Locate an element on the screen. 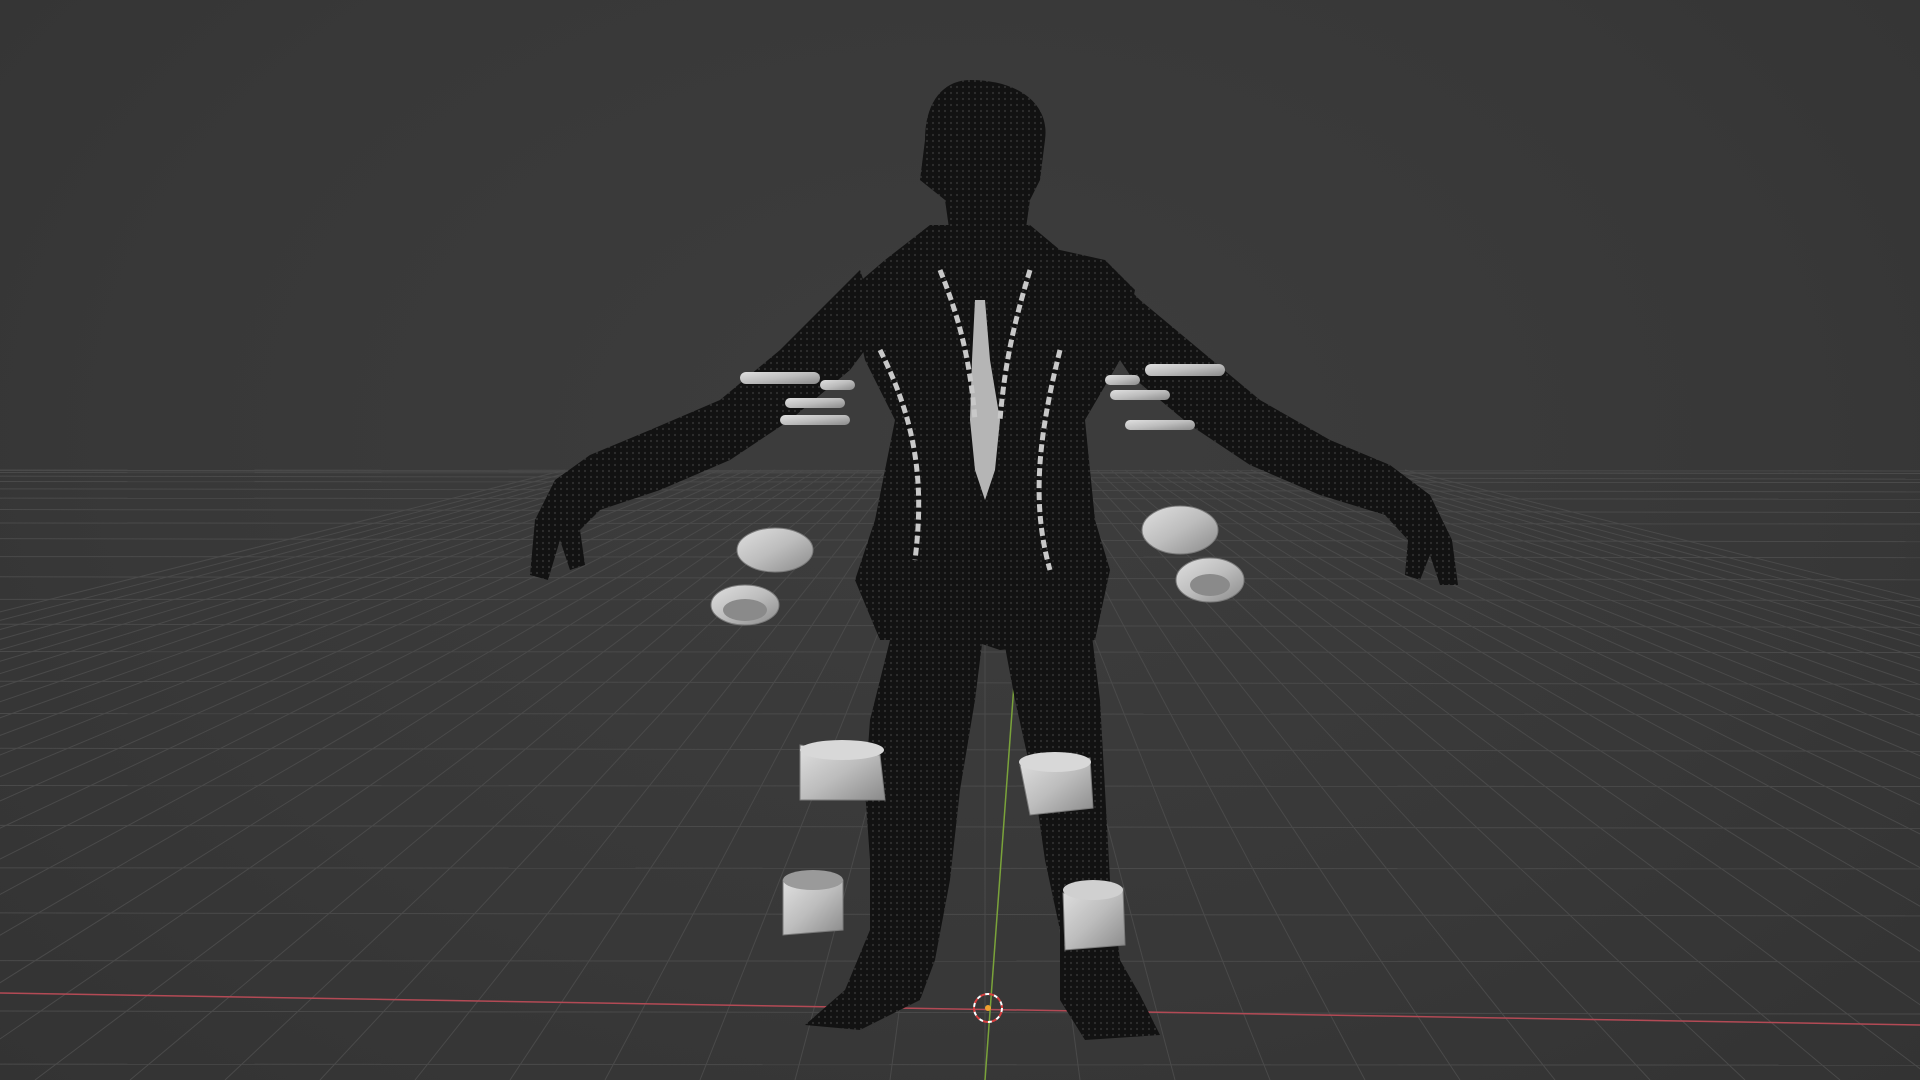  wrist-cuff-left is located at coordinates (762, 576).